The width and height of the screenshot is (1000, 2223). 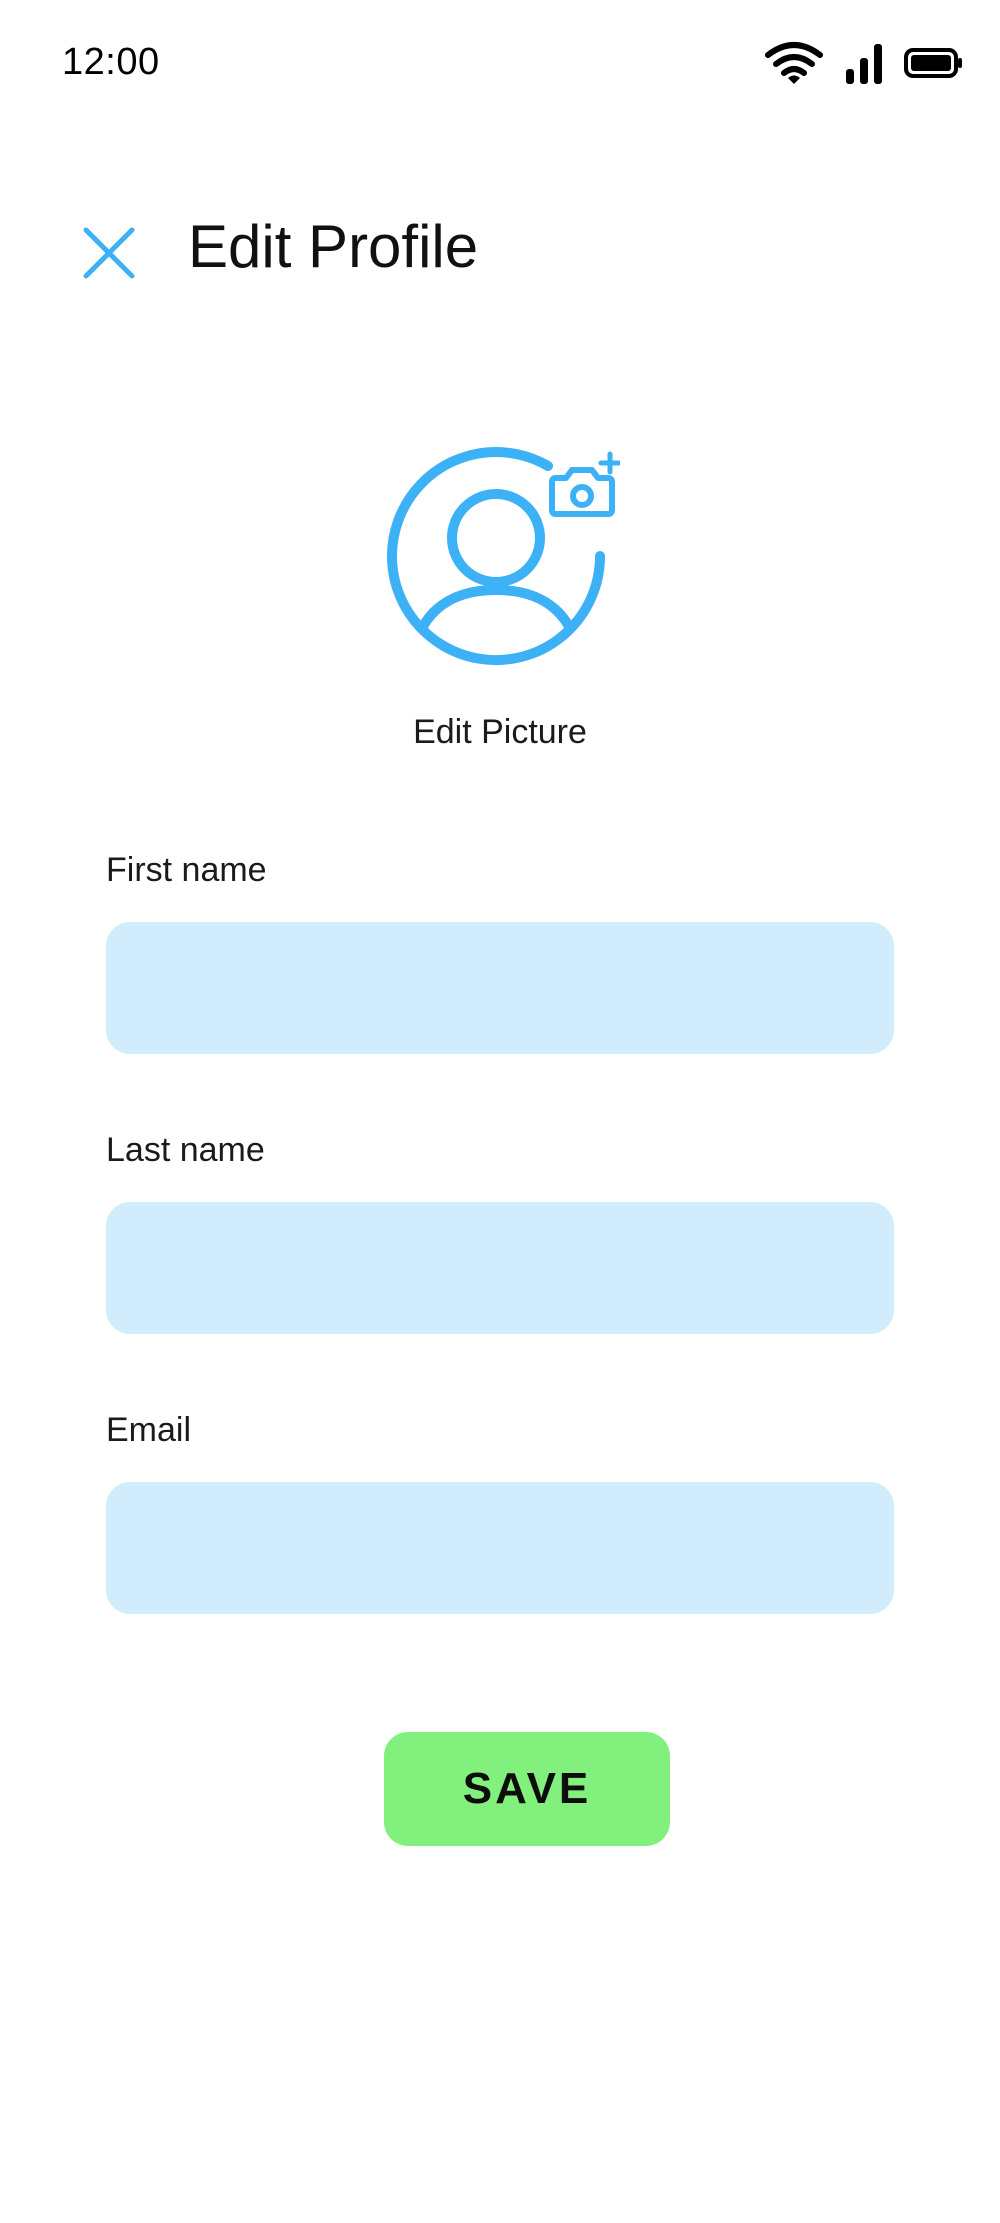 What do you see at coordinates (111, 62) in the screenshot?
I see `status-time: 12:00` at bounding box center [111, 62].